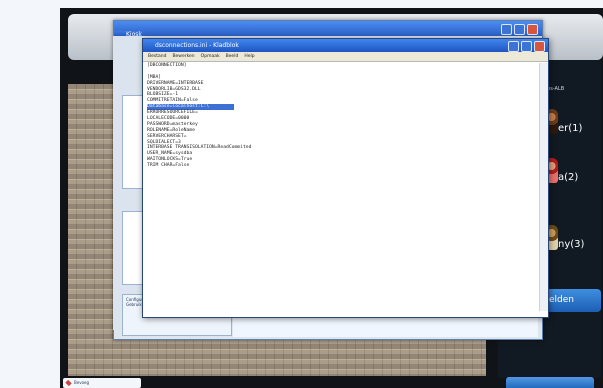 This screenshot has width=603, height=388. What do you see at coordinates (102, 383) in the screenshot?
I see `taskbar-item: Bevoeg` at bounding box center [102, 383].